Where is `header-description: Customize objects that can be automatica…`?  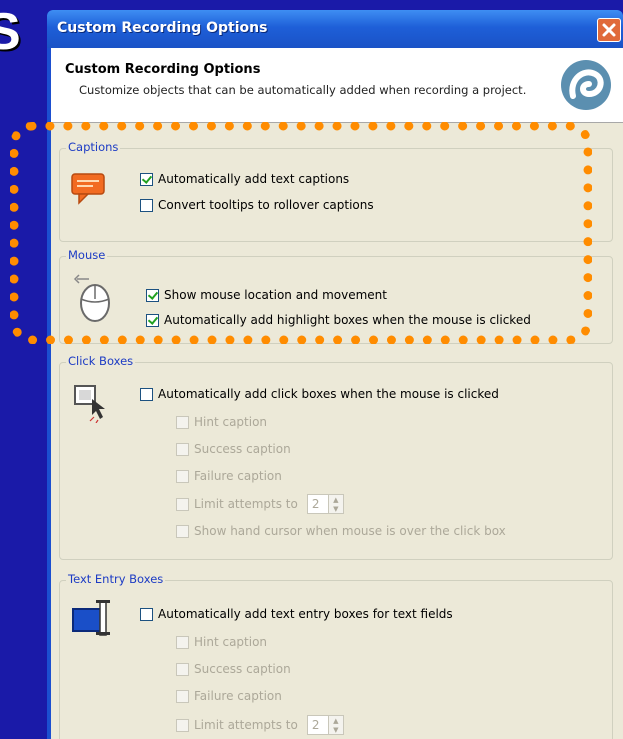 header-description: Customize objects that can be automatica… is located at coordinates (303, 90).